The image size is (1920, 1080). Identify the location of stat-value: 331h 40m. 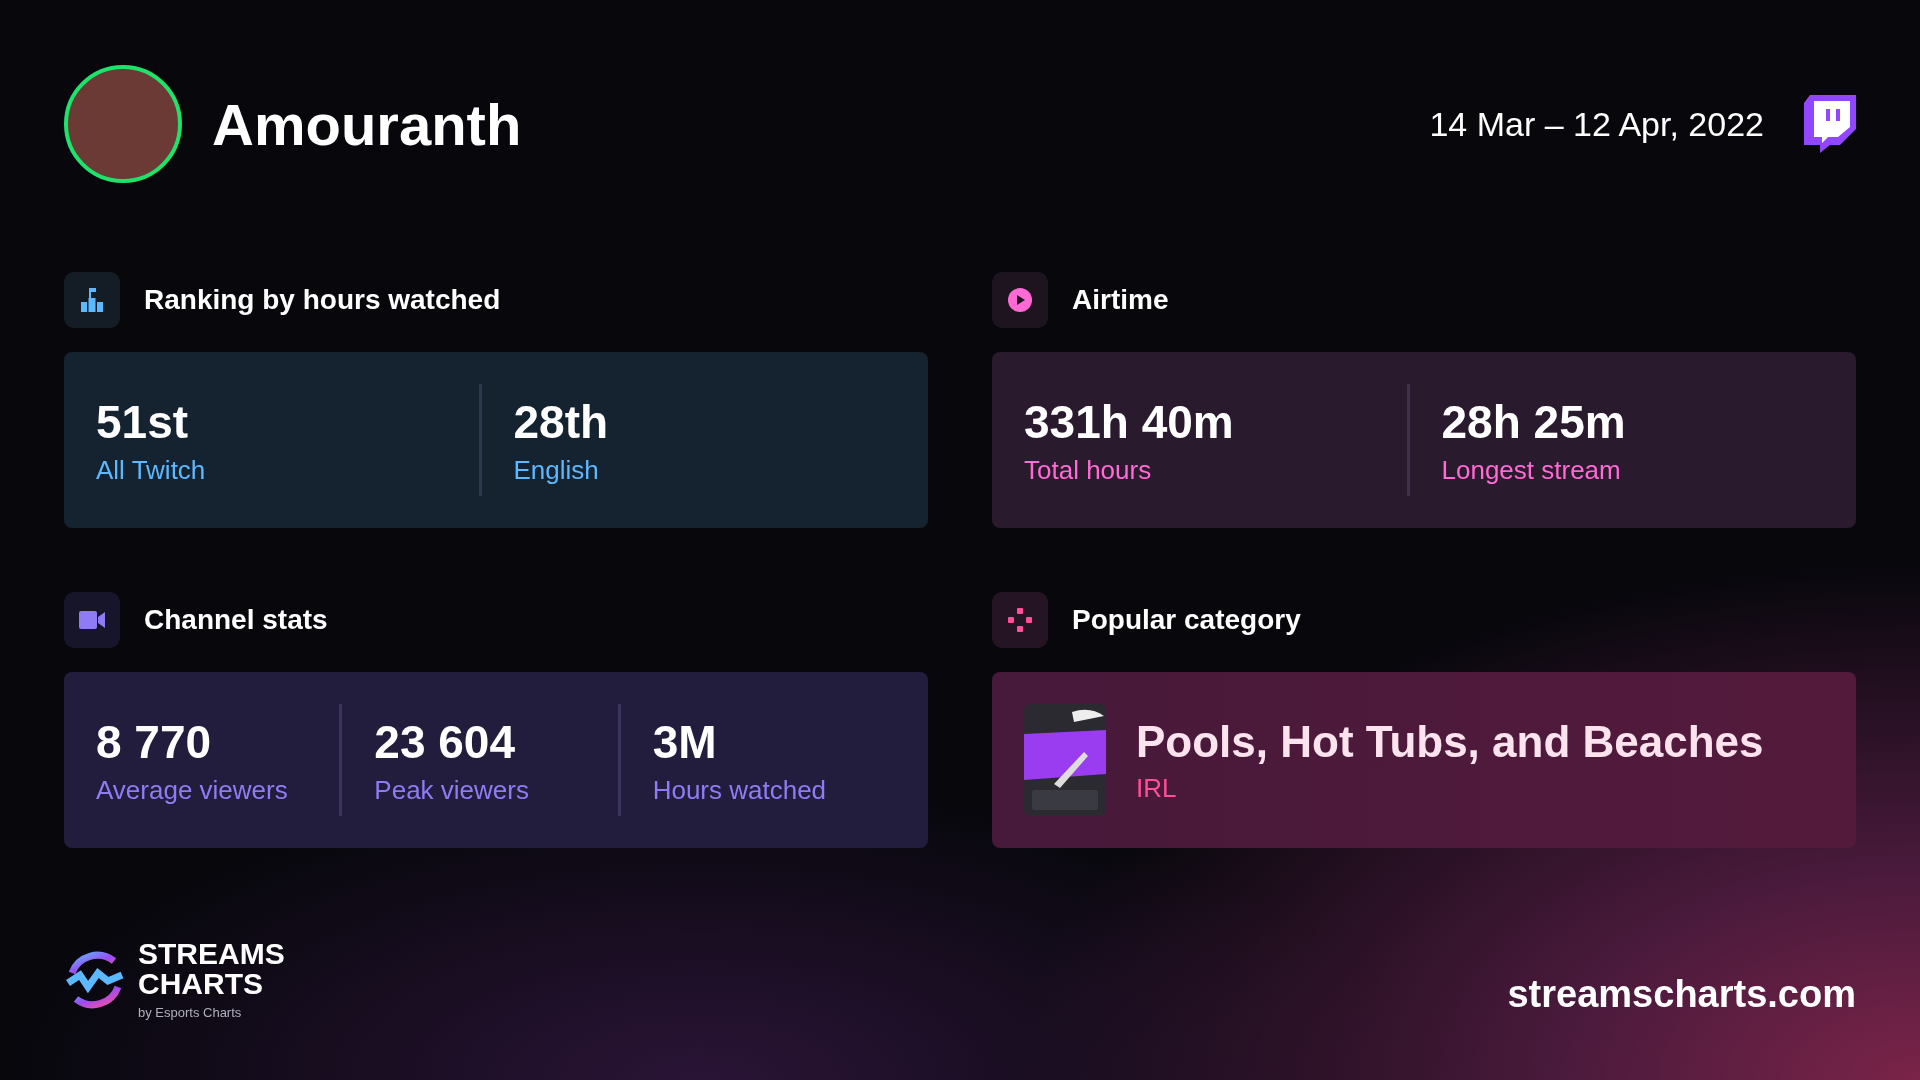
(1129, 421).